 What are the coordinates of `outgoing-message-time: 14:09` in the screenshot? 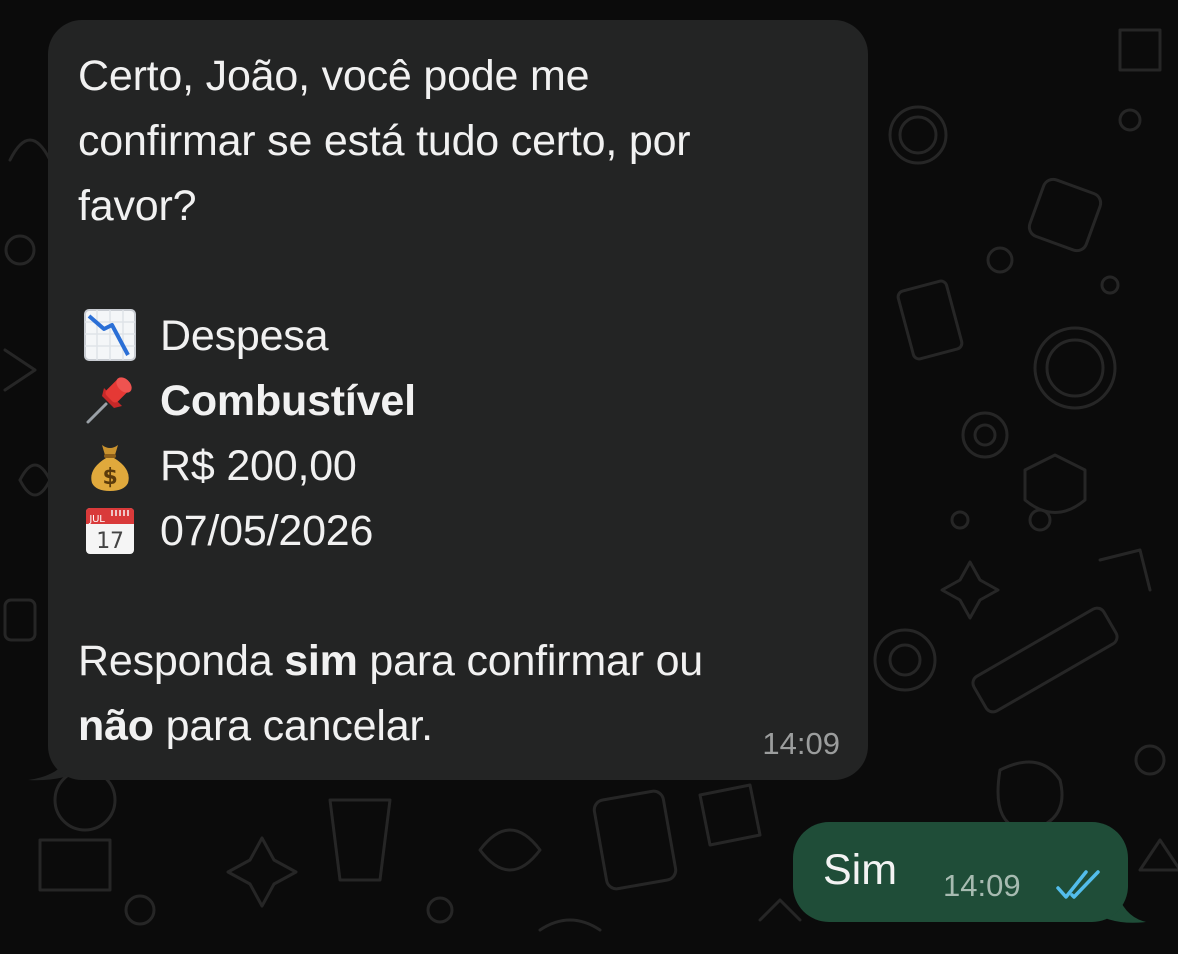 It's located at (982, 885).